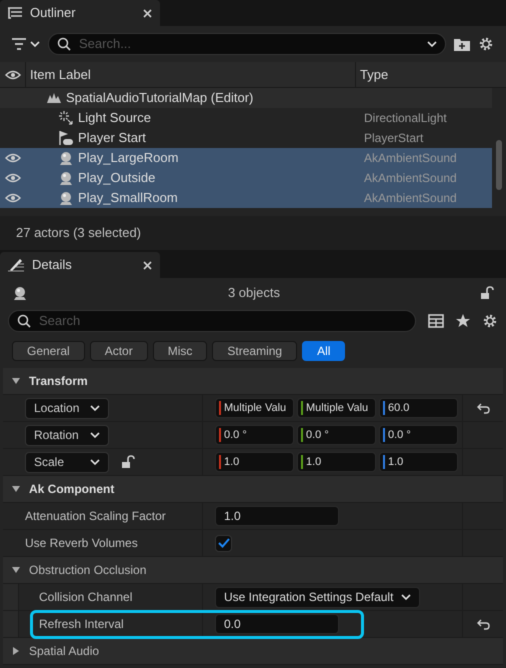  I want to click on dropdown: Use Integration Settings Default, so click(317, 597).